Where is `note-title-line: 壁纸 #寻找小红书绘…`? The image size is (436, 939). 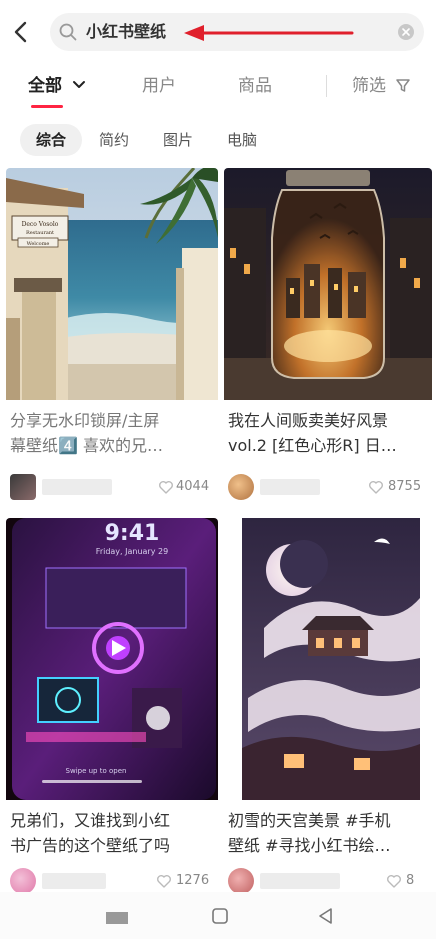 note-title-line: 壁纸 #寻找小红书绘… is located at coordinates (309, 845).